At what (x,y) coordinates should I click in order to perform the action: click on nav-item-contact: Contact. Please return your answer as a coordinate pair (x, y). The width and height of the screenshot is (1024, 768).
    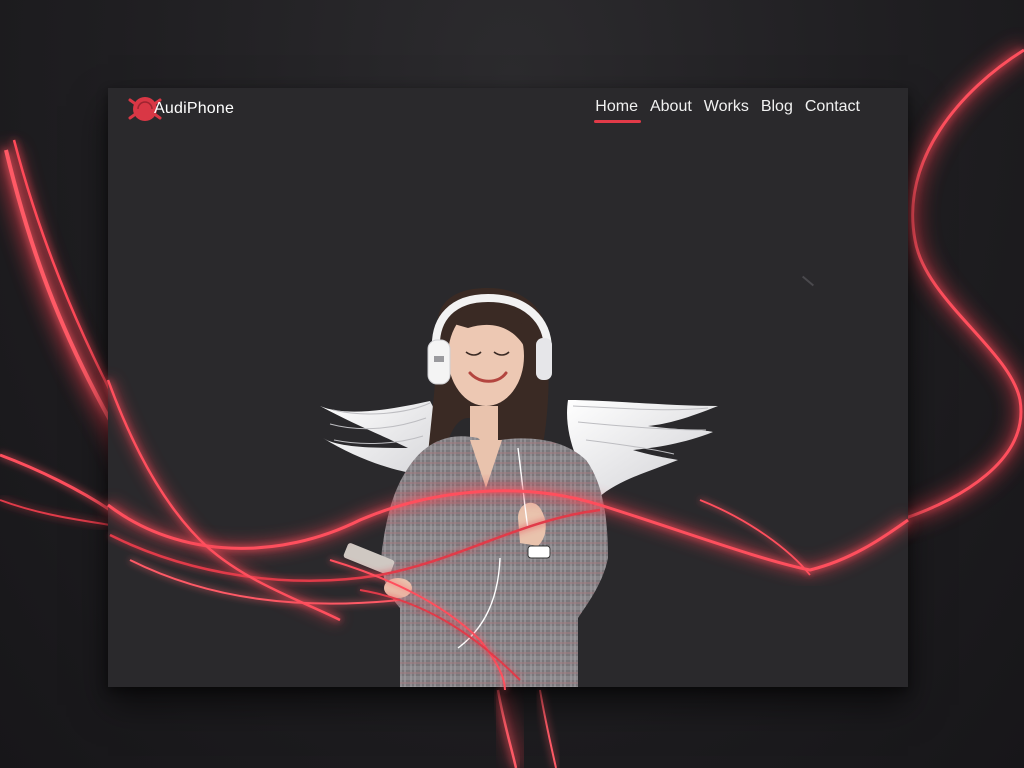
    Looking at the image, I should click on (832, 110).